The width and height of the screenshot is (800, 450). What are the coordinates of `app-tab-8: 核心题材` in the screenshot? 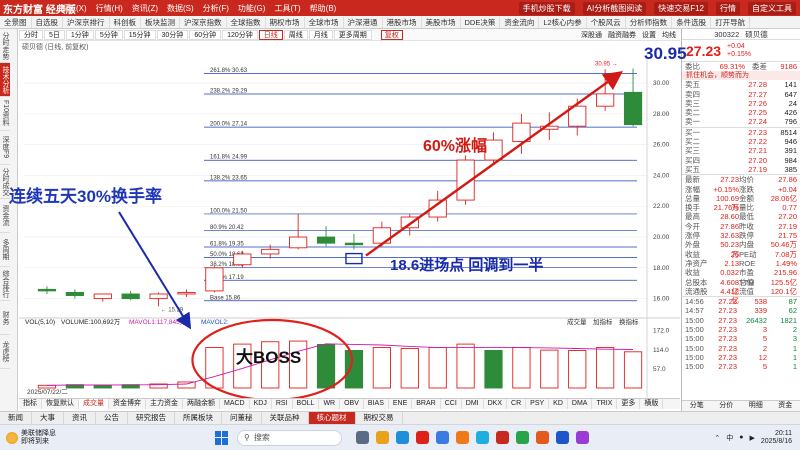 It's located at (332, 418).